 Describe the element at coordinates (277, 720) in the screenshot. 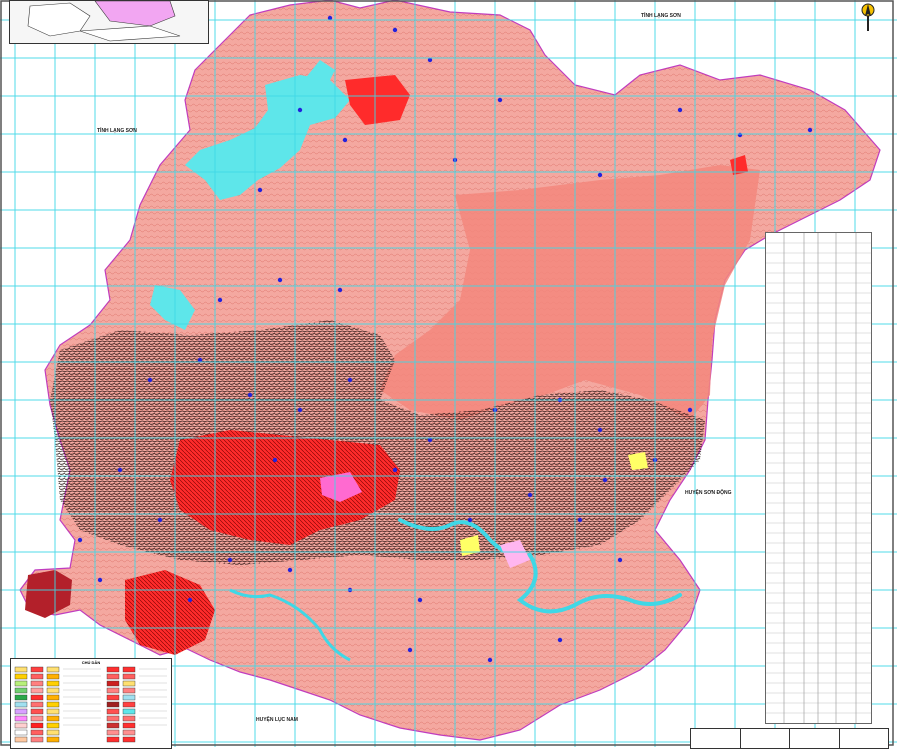

I see `label-huyen-luc-nam: HUYỆN LỤC NAM` at that location.